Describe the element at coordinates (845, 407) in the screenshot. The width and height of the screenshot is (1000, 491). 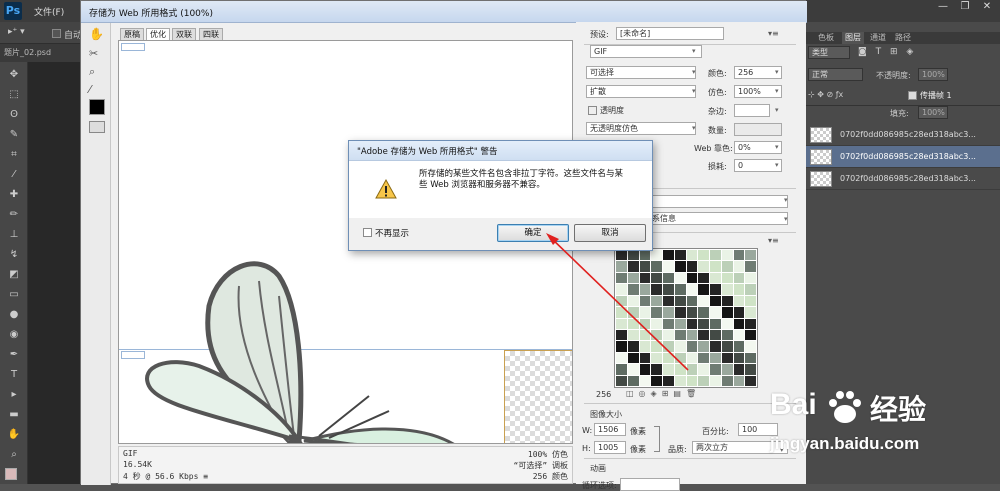
I see `paw-logo-icon` at that location.